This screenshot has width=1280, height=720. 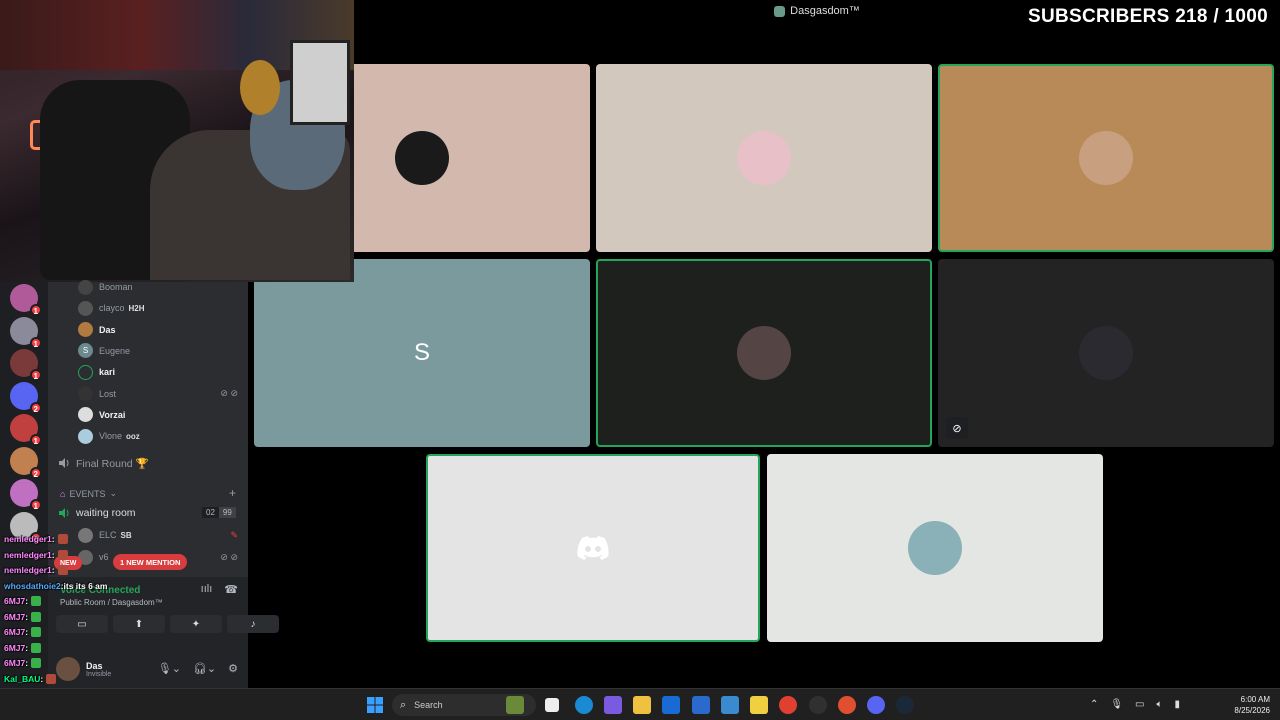 What do you see at coordinates (112, 414) in the screenshot?
I see `voice-user-name: Vorzai` at bounding box center [112, 414].